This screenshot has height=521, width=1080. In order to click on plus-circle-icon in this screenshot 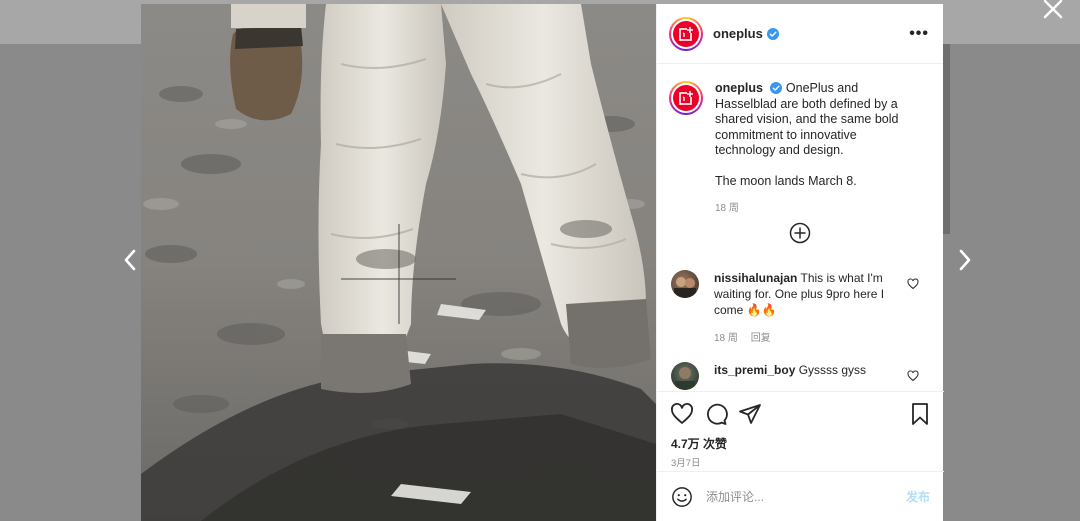, I will do `click(800, 233)`.